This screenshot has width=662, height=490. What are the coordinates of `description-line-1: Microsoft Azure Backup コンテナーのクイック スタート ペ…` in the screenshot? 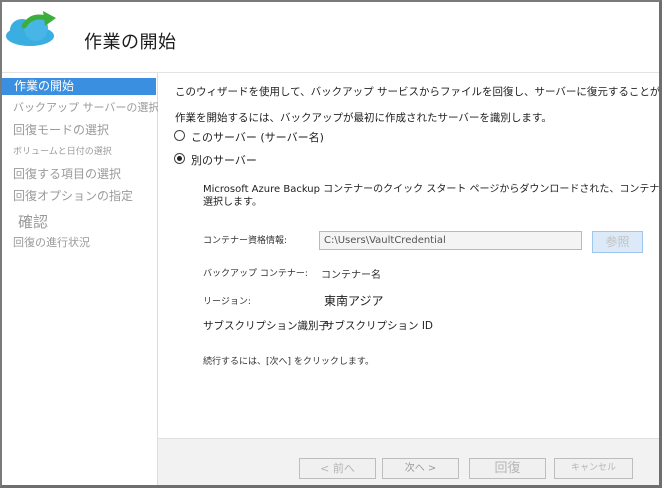 It's located at (432, 189).